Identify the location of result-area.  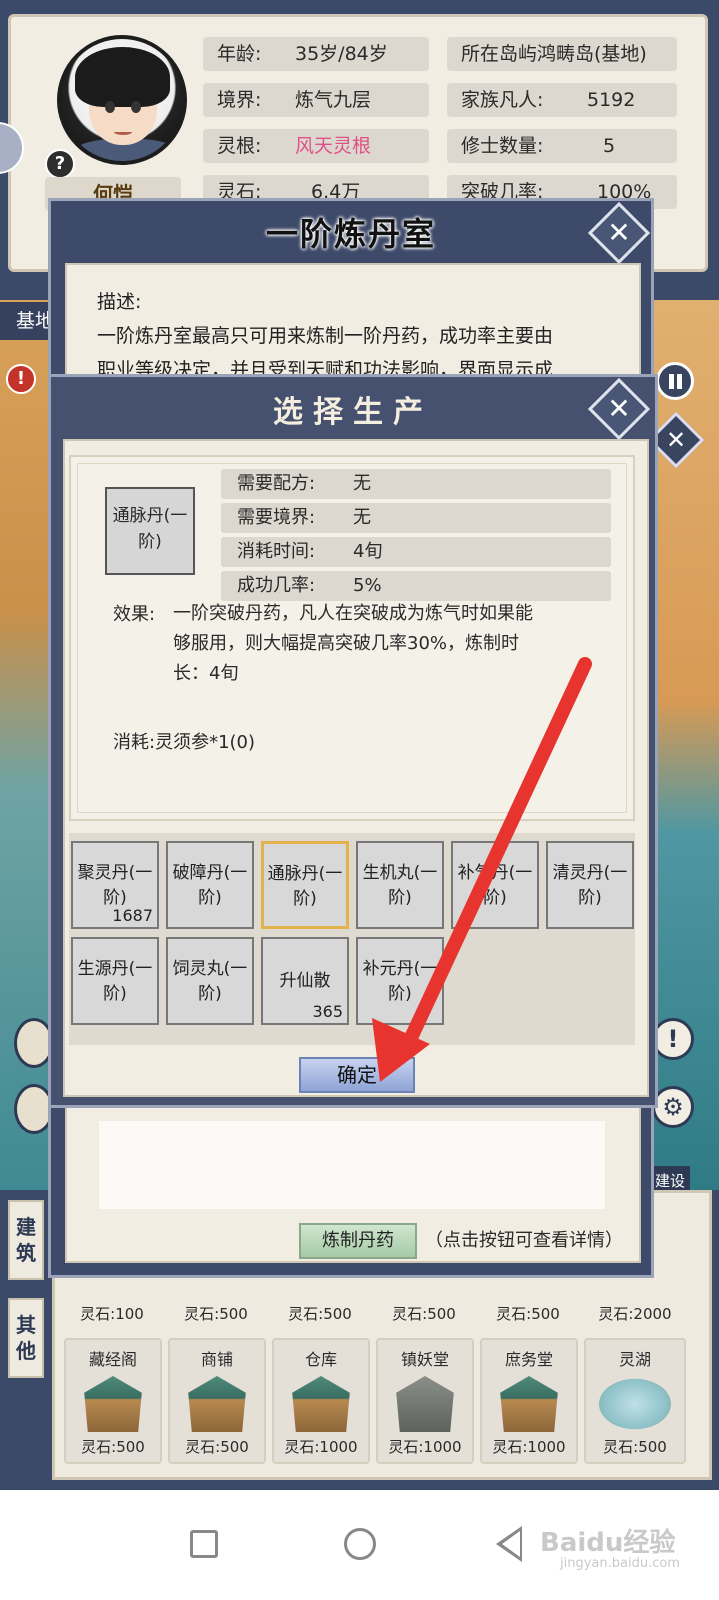
(352, 1165).